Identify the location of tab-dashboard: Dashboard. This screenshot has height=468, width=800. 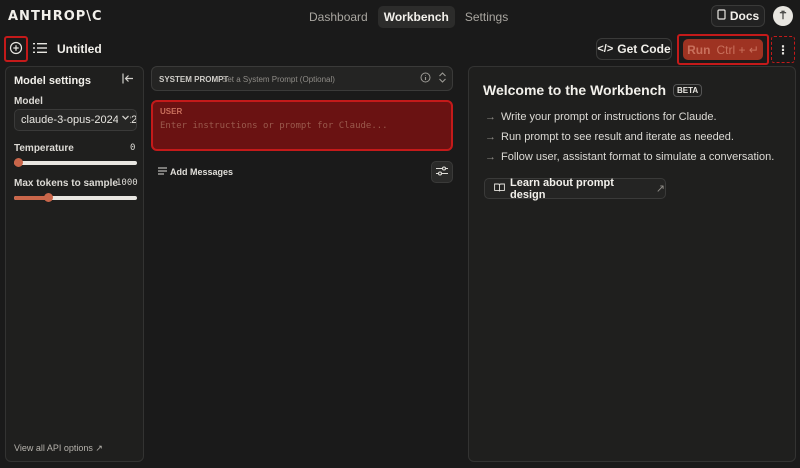
(338, 17).